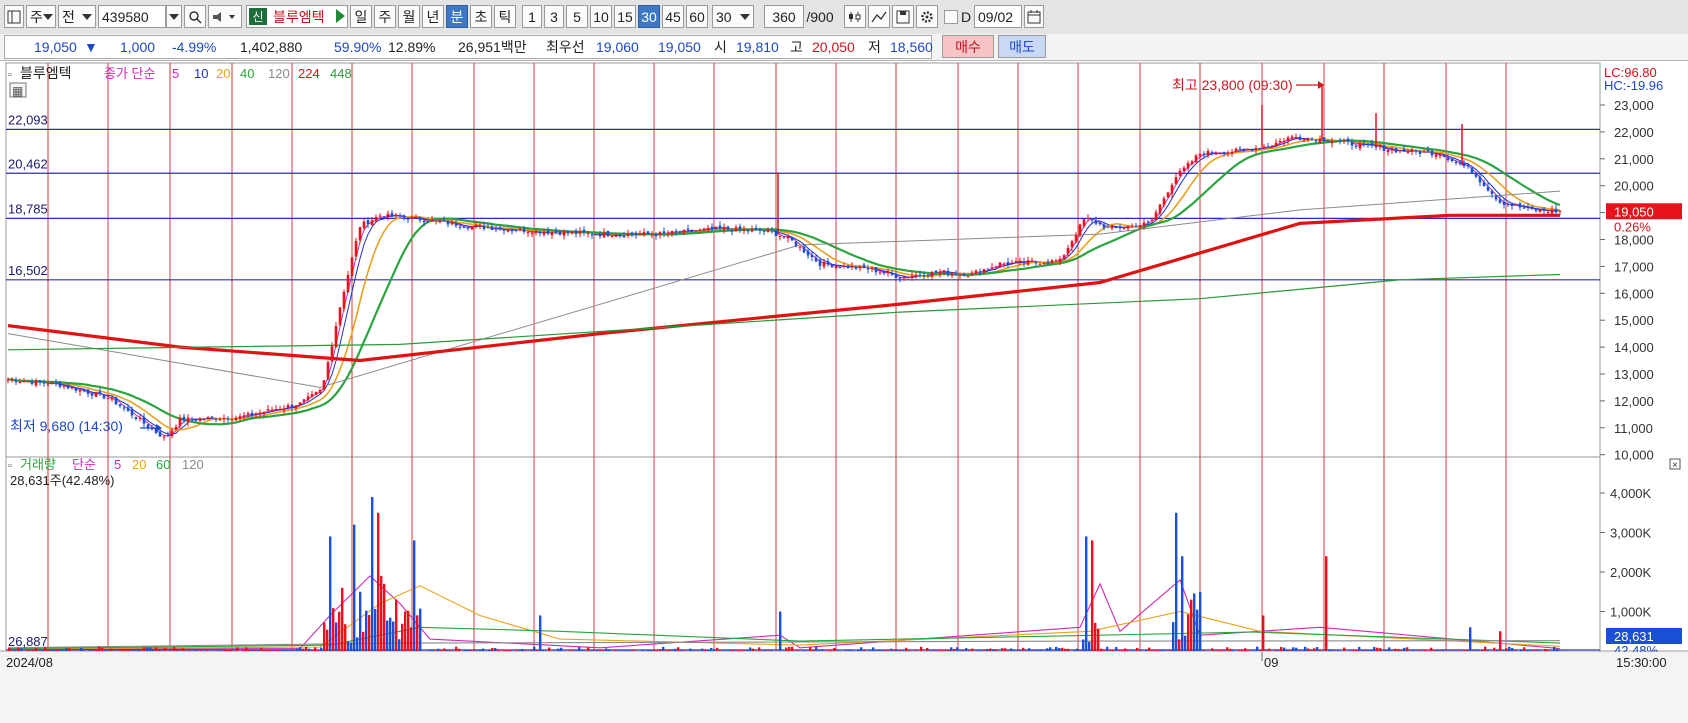  I want to click on calendar-icon, so click(1034, 16).